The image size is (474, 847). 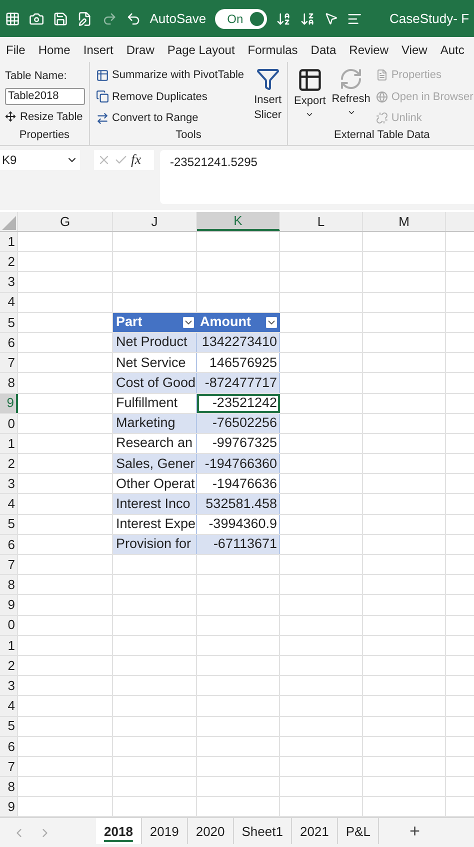 I want to click on sort-descending-icon, so click(x=308, y=18).